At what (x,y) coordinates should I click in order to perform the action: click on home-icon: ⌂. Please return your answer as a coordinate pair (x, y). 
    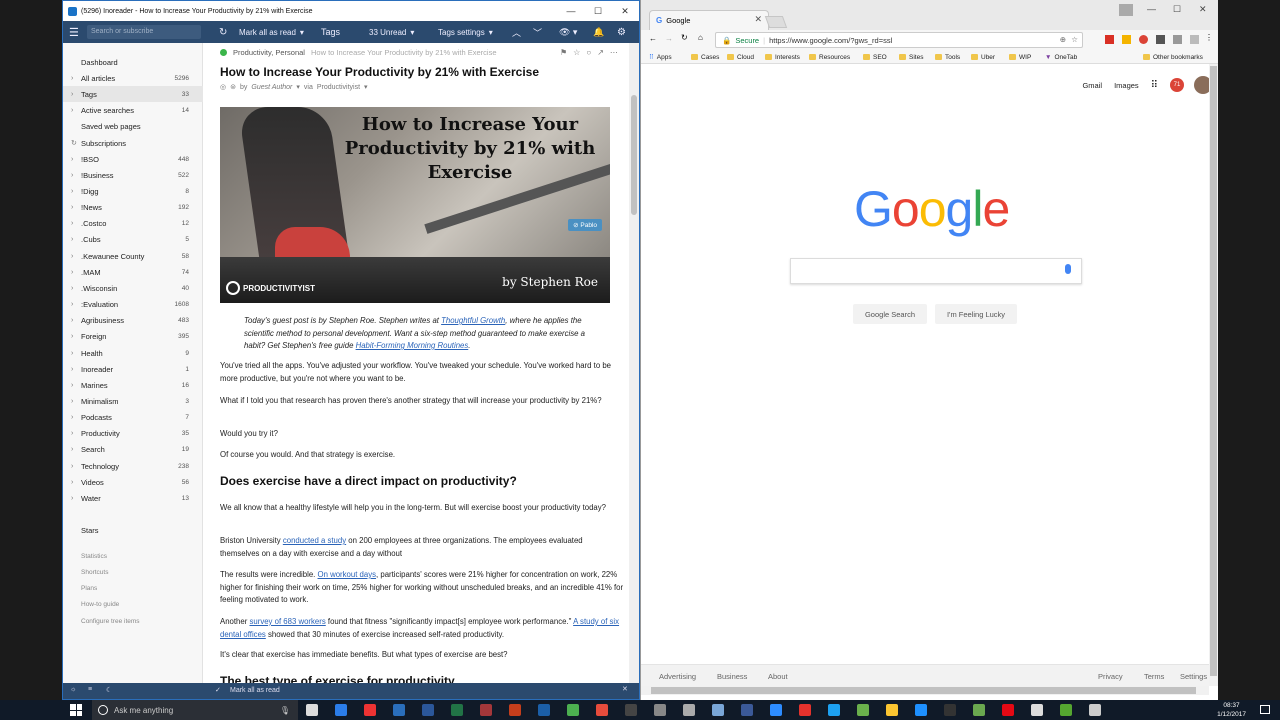
    Looking at the image, I should click on (700, 37).